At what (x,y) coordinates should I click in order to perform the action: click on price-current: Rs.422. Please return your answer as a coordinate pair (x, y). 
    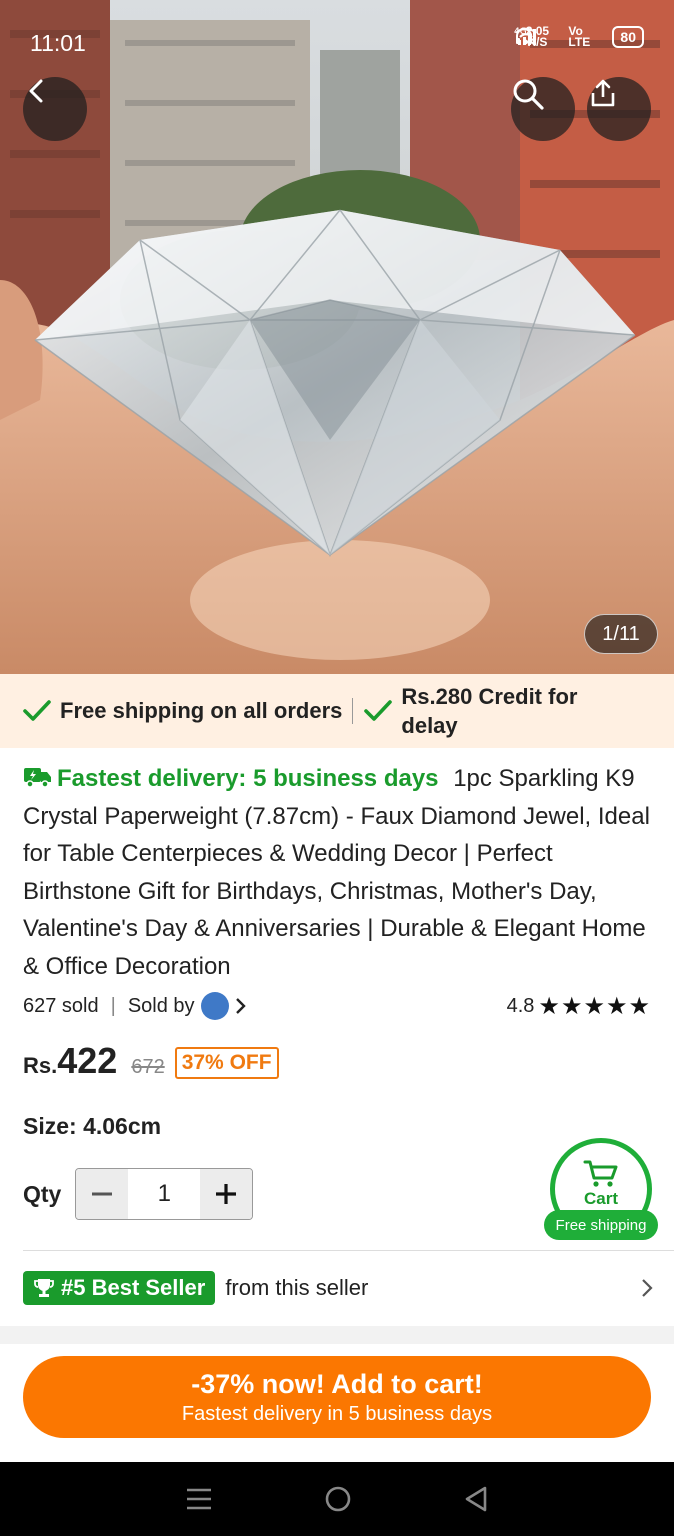
    Looking at the image, I should click on (70, 1061).